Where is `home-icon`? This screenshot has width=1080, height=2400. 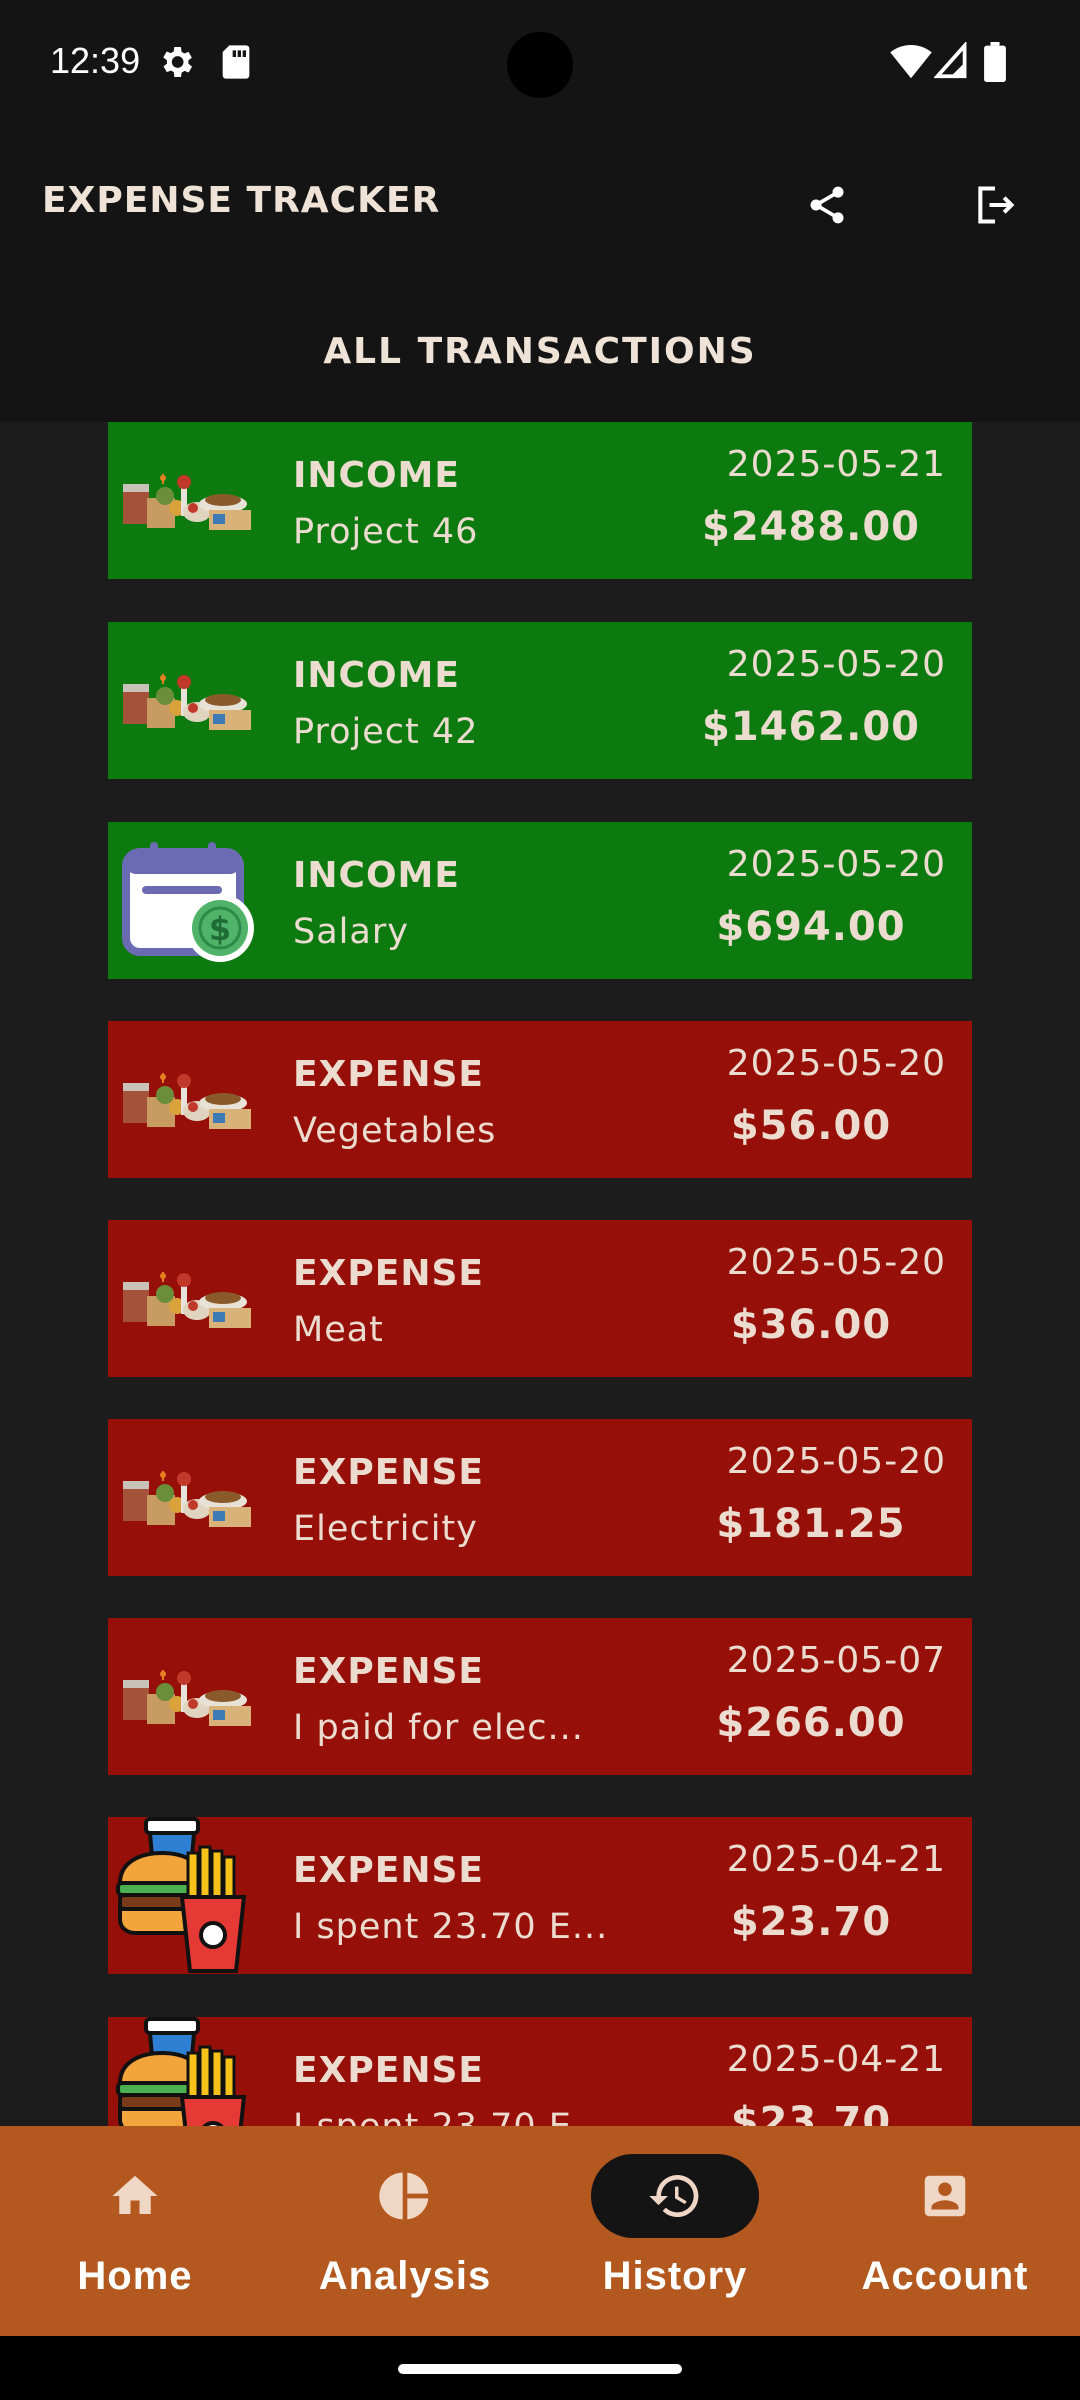 home-icon is located at coordinates (135, 2194).